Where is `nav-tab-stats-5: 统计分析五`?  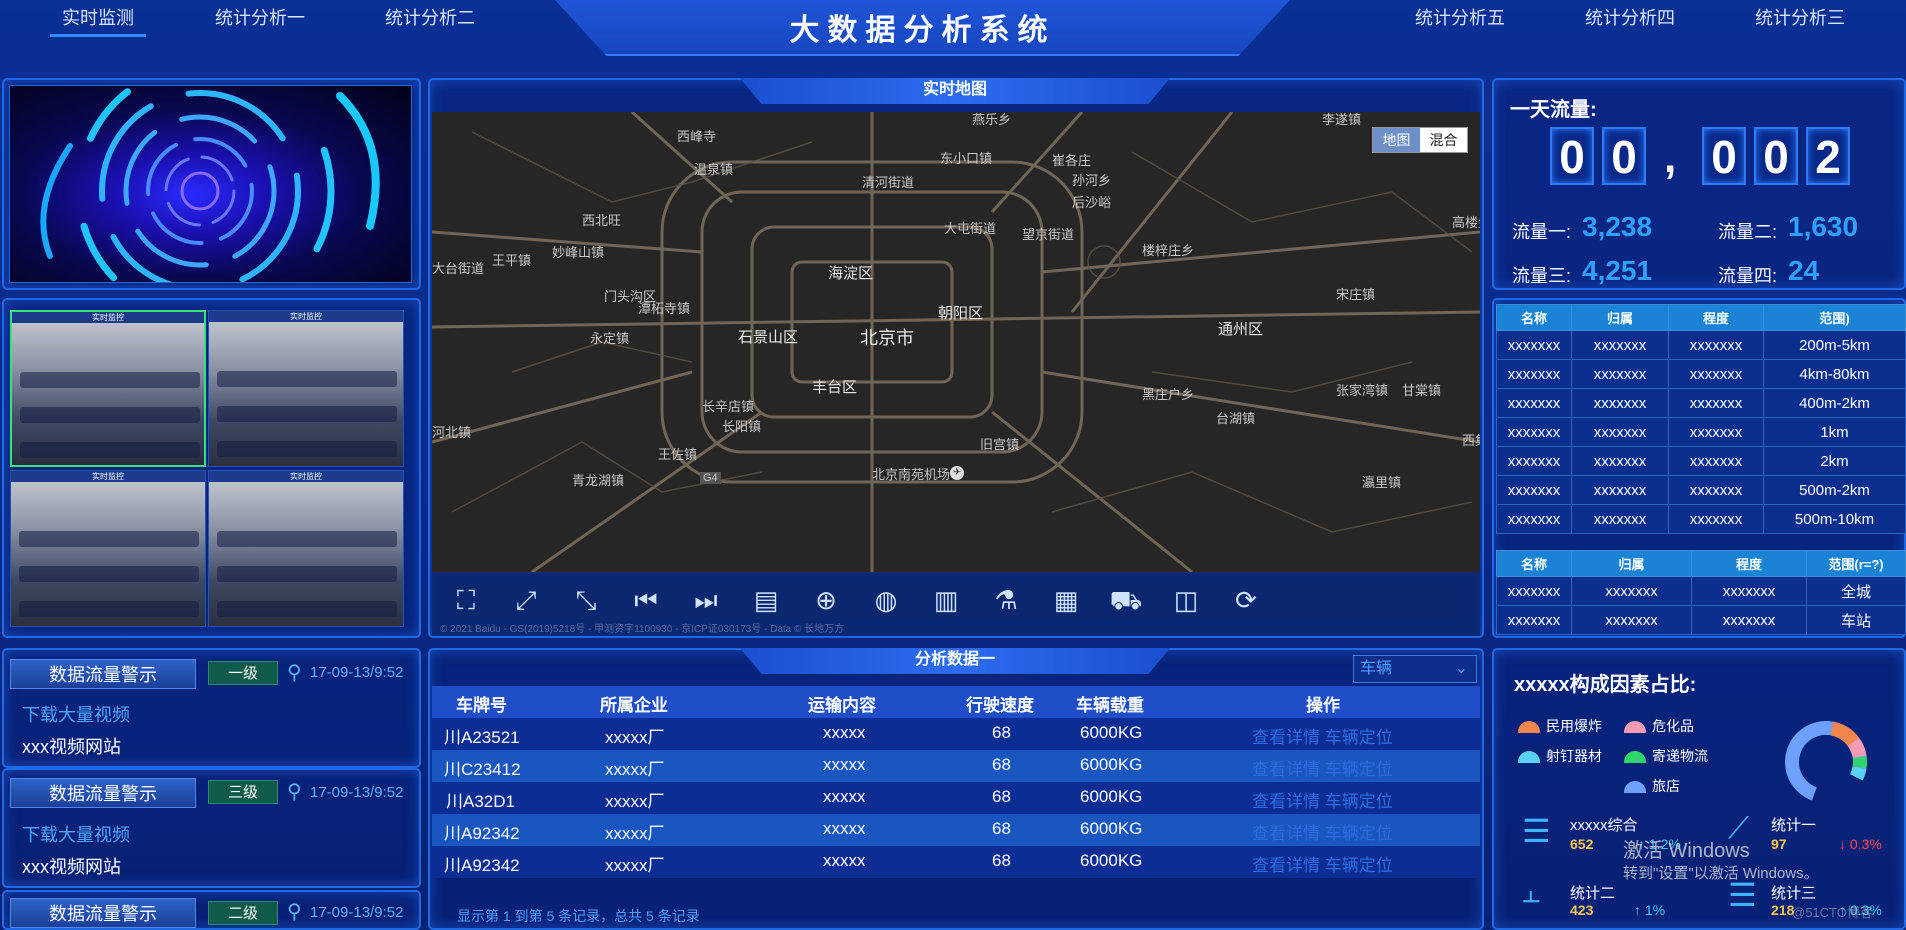 nav-tab-stats-5: 统计分析五 is located at coordinates (1460, 17).